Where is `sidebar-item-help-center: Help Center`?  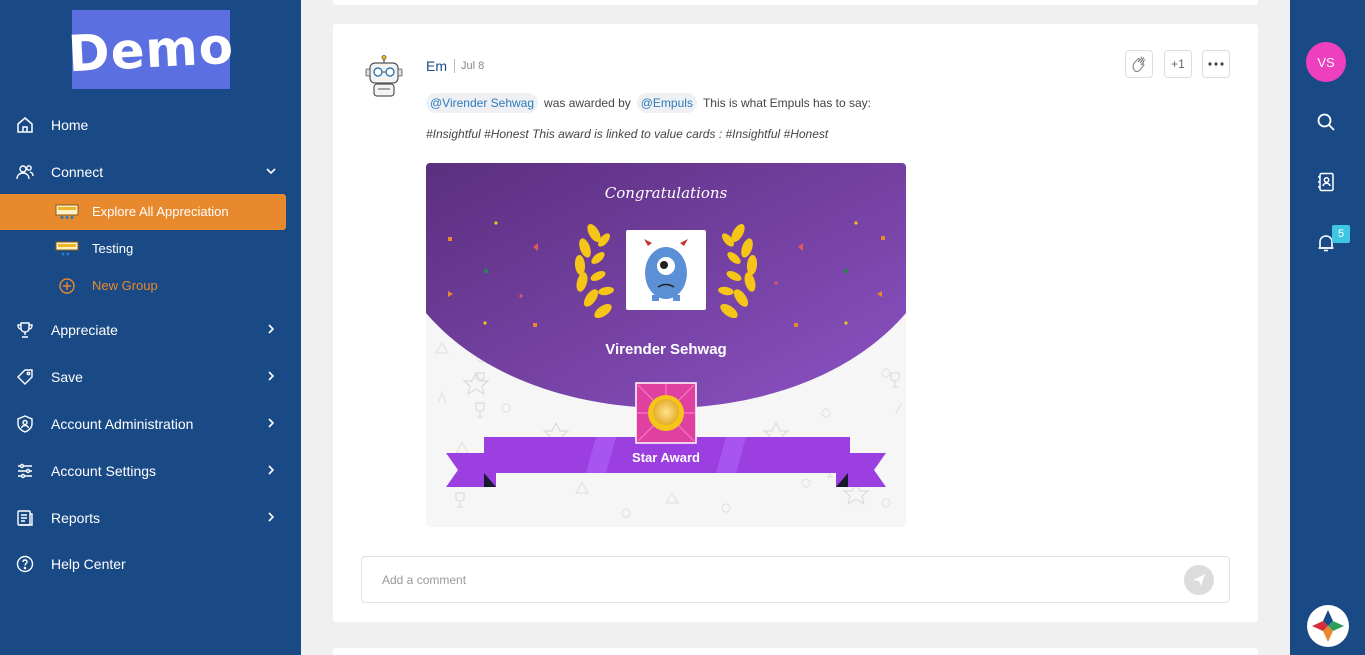 sidebar-item-help-center: Help Center is located at coordinates (150, 564).